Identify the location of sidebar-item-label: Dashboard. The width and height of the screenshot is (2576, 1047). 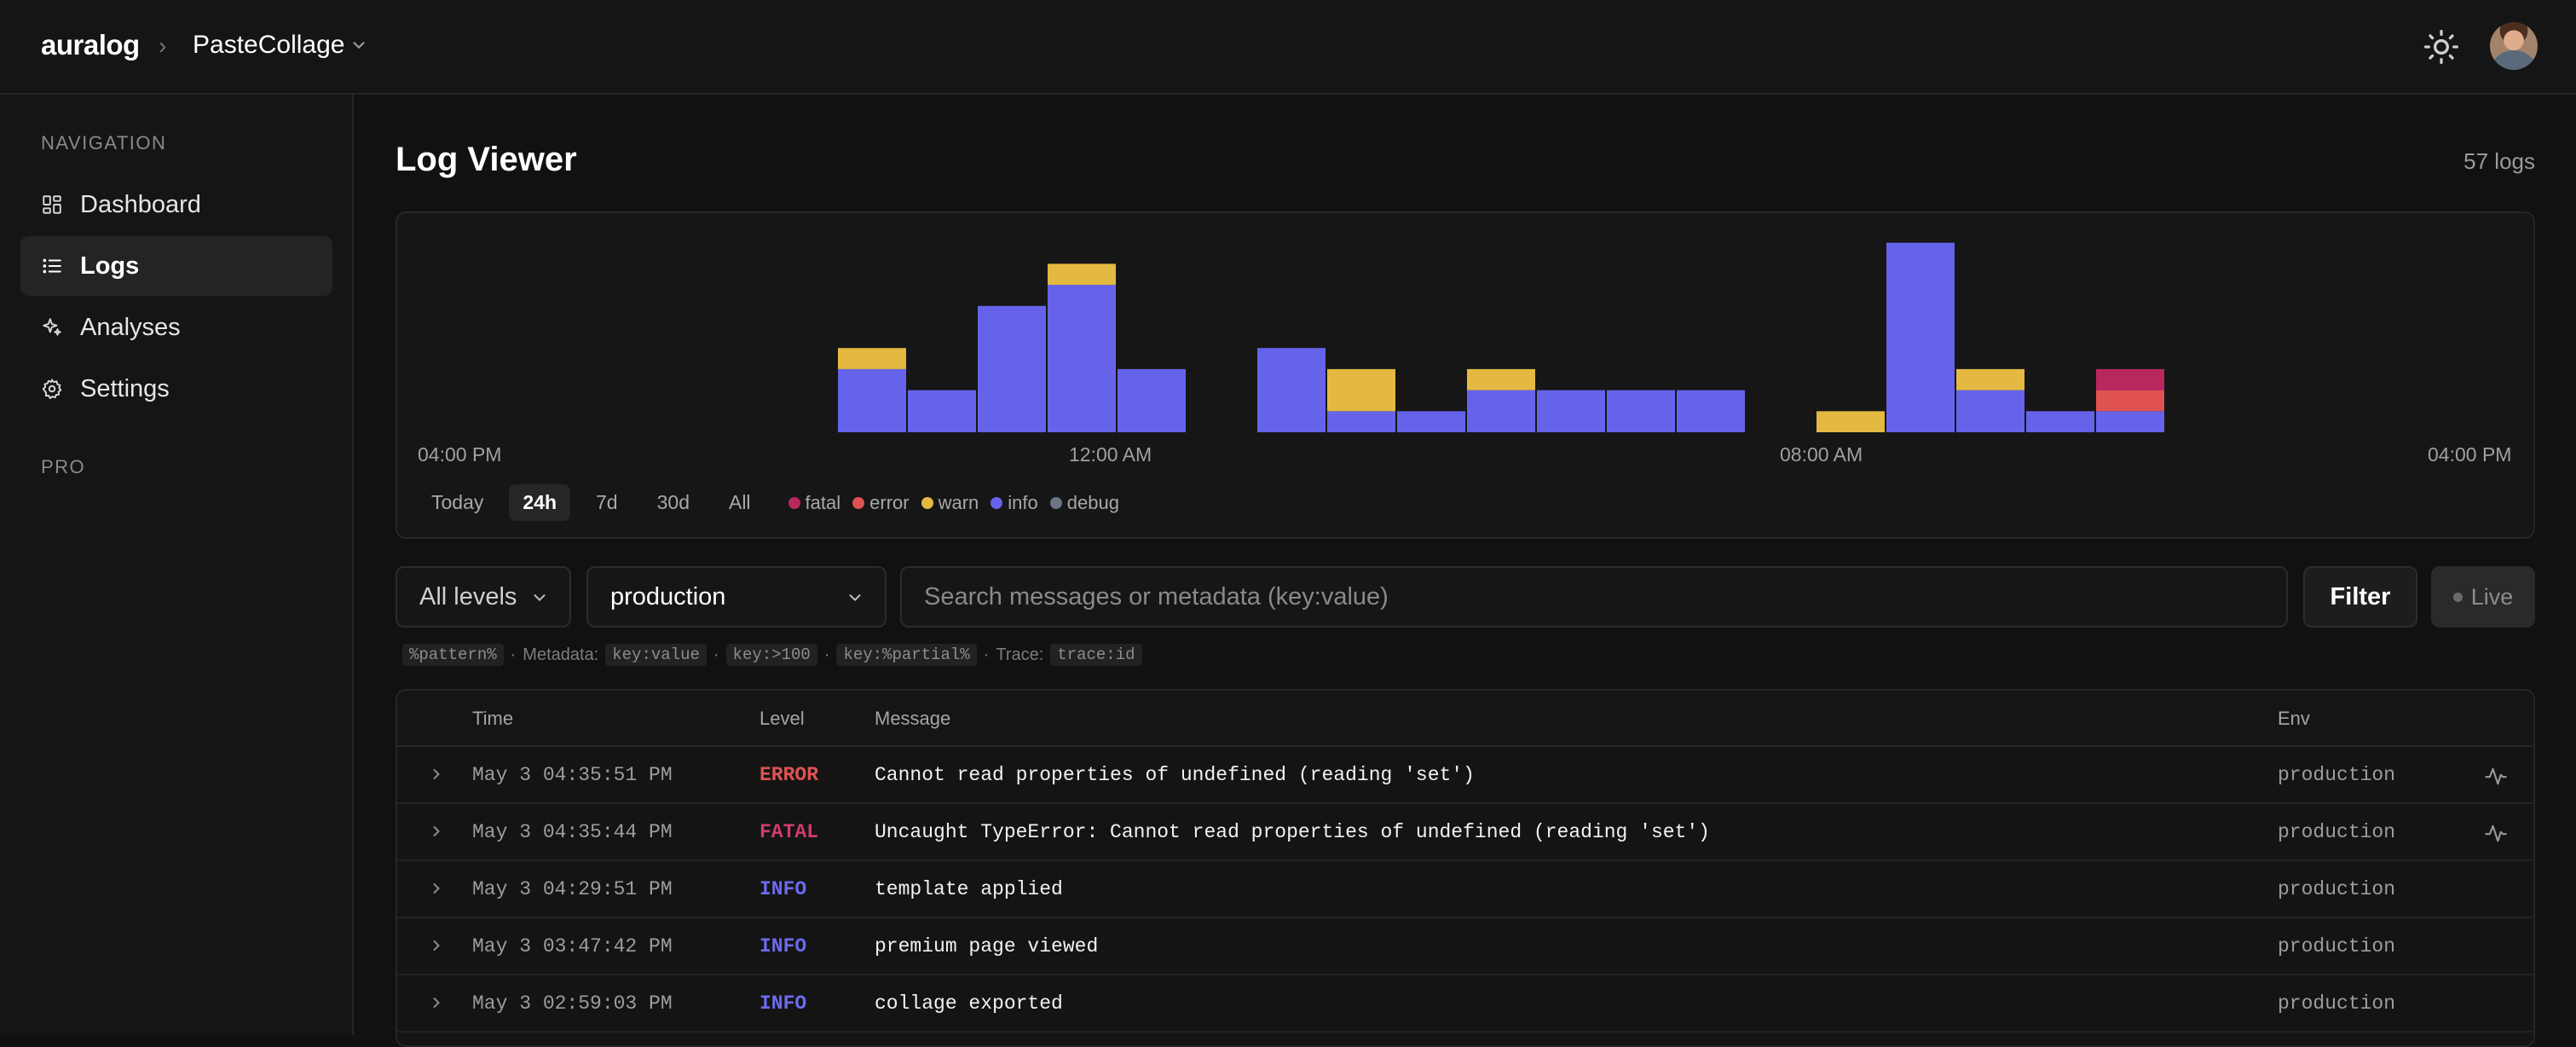
(140, 204).